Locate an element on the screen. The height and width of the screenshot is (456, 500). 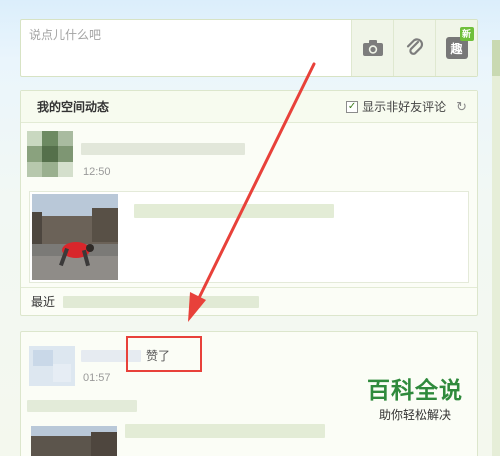
fun-button: 趣 新 is located at coordinates (456, 48).